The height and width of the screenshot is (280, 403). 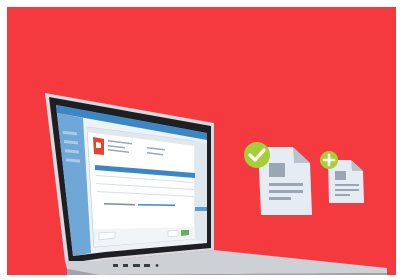 I want to click on dialog-cancel-button, so click(x=173, y=233).